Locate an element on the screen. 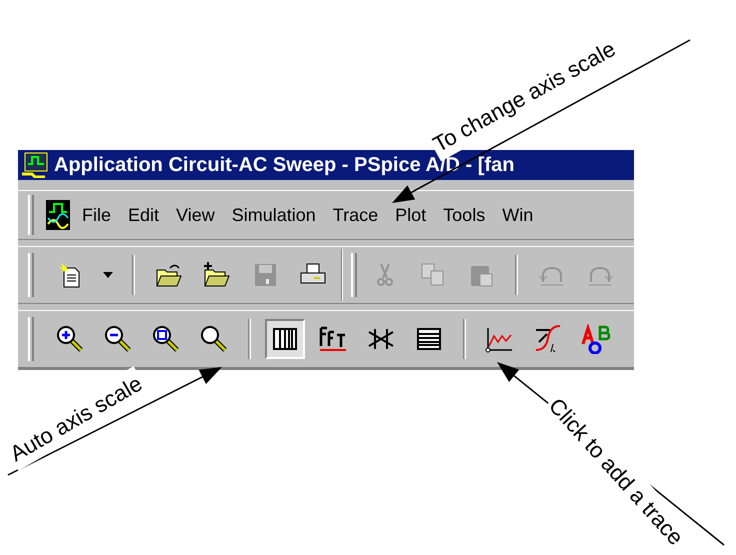 Image resolution: width=736 pixels, height=555 pixels. fft-icon is located at coordinates (333, 339).